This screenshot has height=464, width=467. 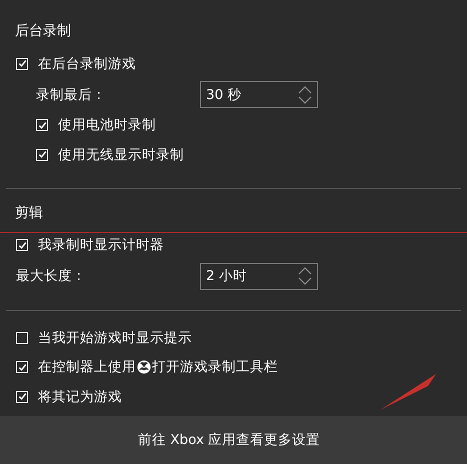 What do you see at coordinates (259, 276) in the screenshot?
I see `number-spinner: 2 小时` at bounding box center [259, 276].